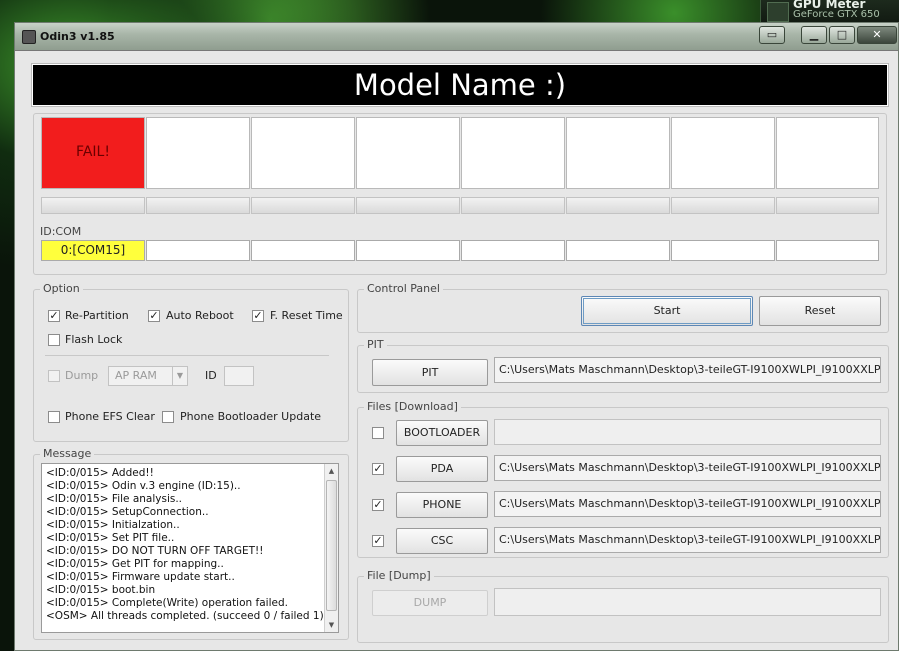 This screenshot has width=899, height=651. I want to click on phone-bootloader-update-label: Phone Bootloader Update, so click(251, 416).